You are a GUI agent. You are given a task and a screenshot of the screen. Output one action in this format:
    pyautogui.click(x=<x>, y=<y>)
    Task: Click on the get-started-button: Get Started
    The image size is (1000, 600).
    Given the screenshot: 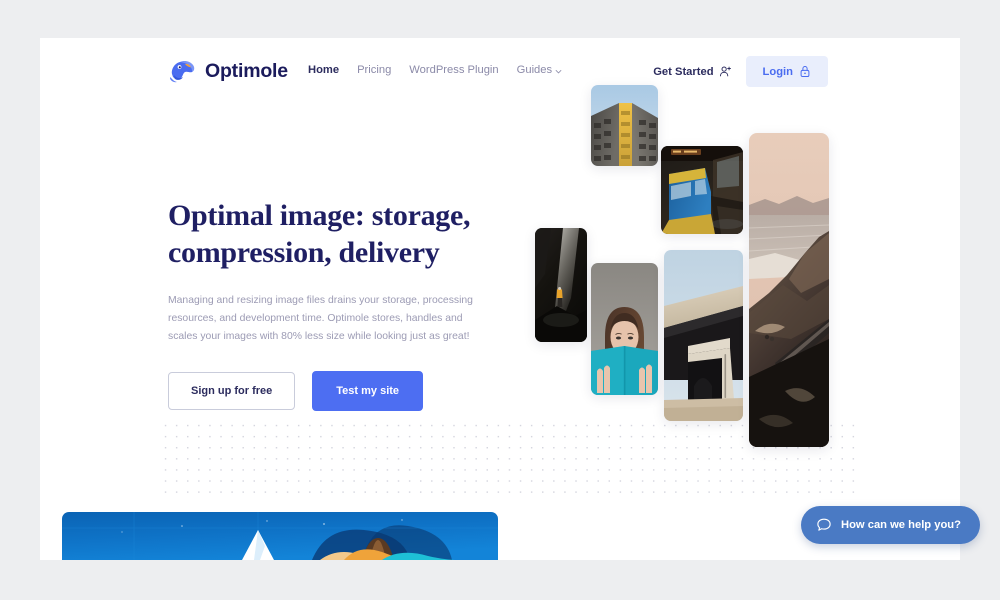 What is the action you would take?
    pyautogui.click(x=692, y=71)
    